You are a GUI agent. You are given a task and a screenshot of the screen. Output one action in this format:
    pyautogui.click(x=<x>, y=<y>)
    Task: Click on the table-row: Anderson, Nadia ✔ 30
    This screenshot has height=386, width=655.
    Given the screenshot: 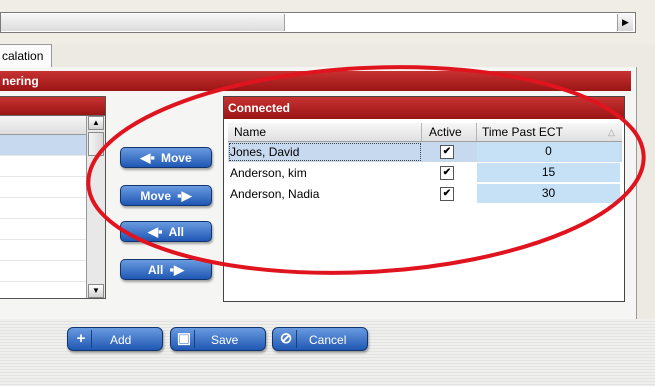 What is the action you would take?
    pyautogui.click(x=425, y=194)
    